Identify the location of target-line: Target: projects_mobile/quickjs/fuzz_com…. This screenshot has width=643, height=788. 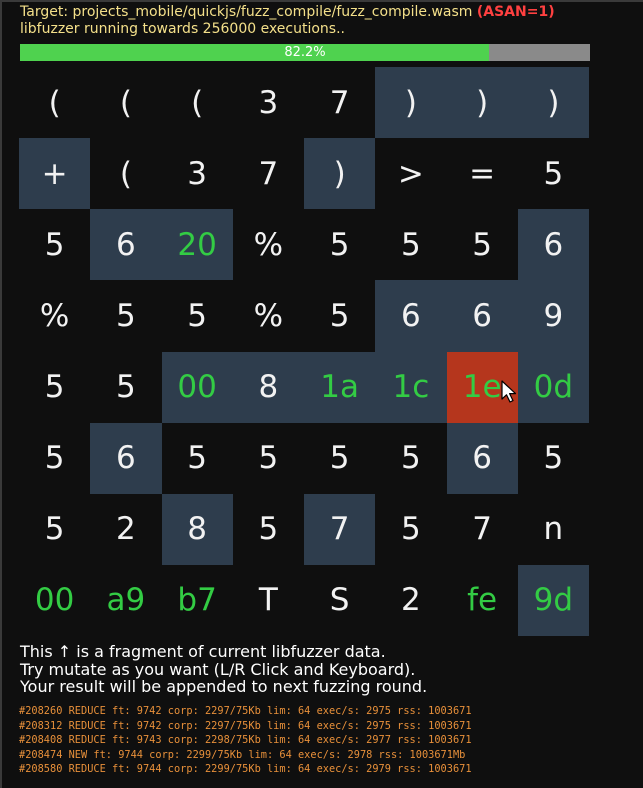
(330, 12).